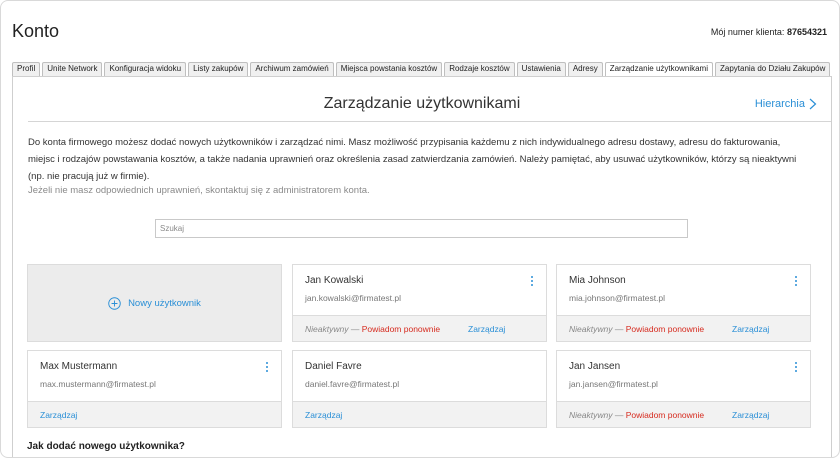 The width and height of the screenshot is (840, 458). I want to click on client-number-label: Mój numer klienta:, so click(747, 32).